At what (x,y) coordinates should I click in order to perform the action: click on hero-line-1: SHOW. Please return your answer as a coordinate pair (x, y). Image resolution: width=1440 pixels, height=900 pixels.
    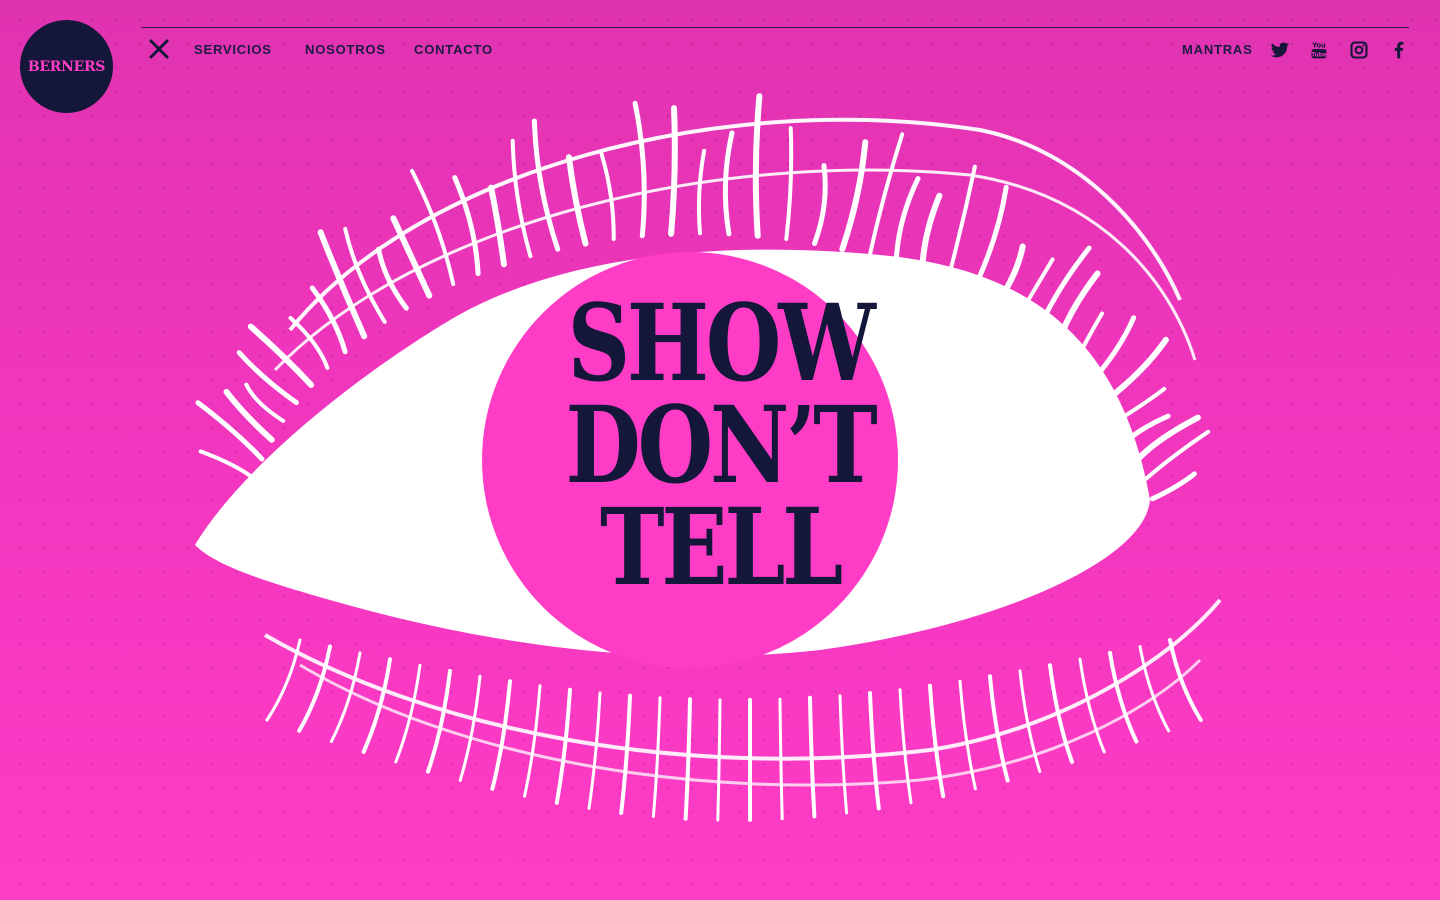
    Looking at the image, I should click on (721, 342).